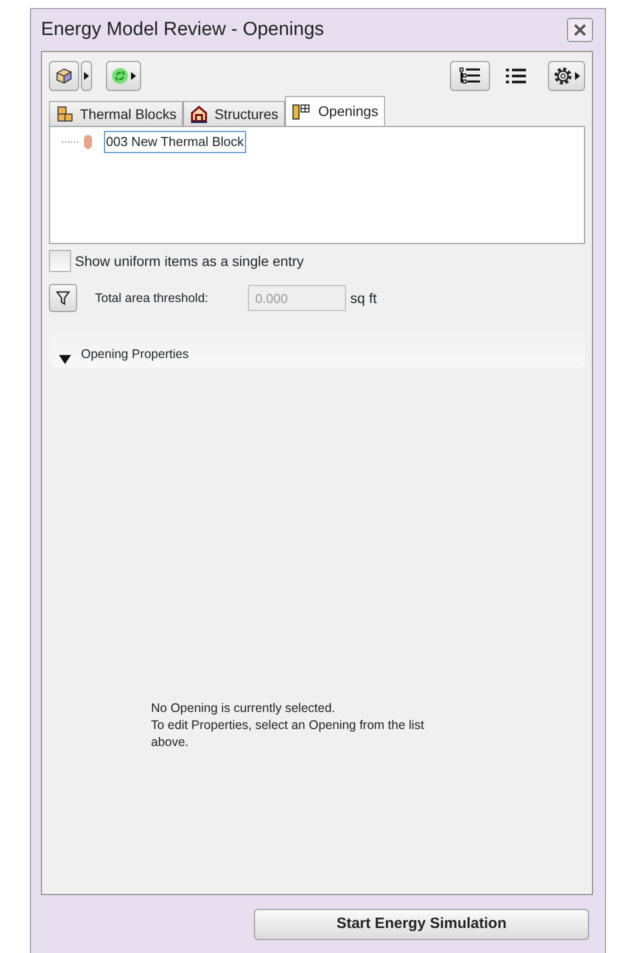 Image resolution: width=620 pixels, height=953 pixels. I want to click on close-icon, so click(580, 30).